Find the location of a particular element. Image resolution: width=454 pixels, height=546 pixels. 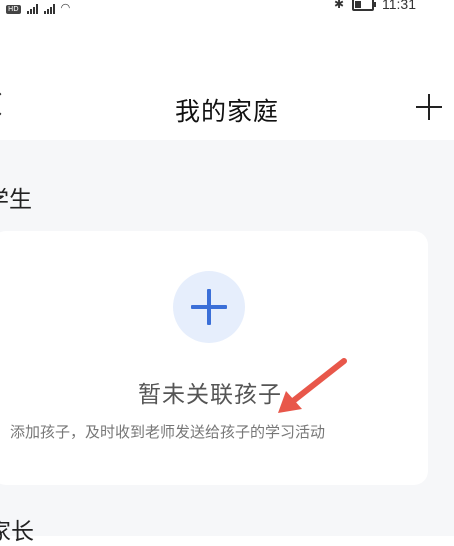

top-nav-bar: 我的家庭 is located at coordinates (227, 110).